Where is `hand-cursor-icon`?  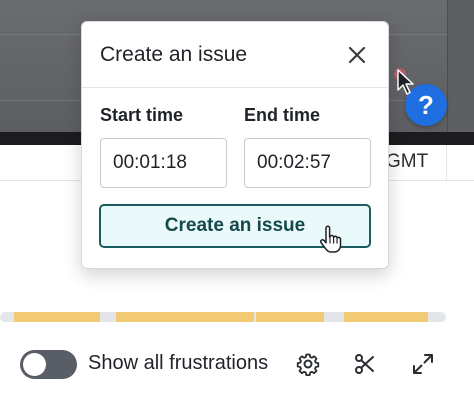
hand-cursor-icon is located at coordinates (331, 239).